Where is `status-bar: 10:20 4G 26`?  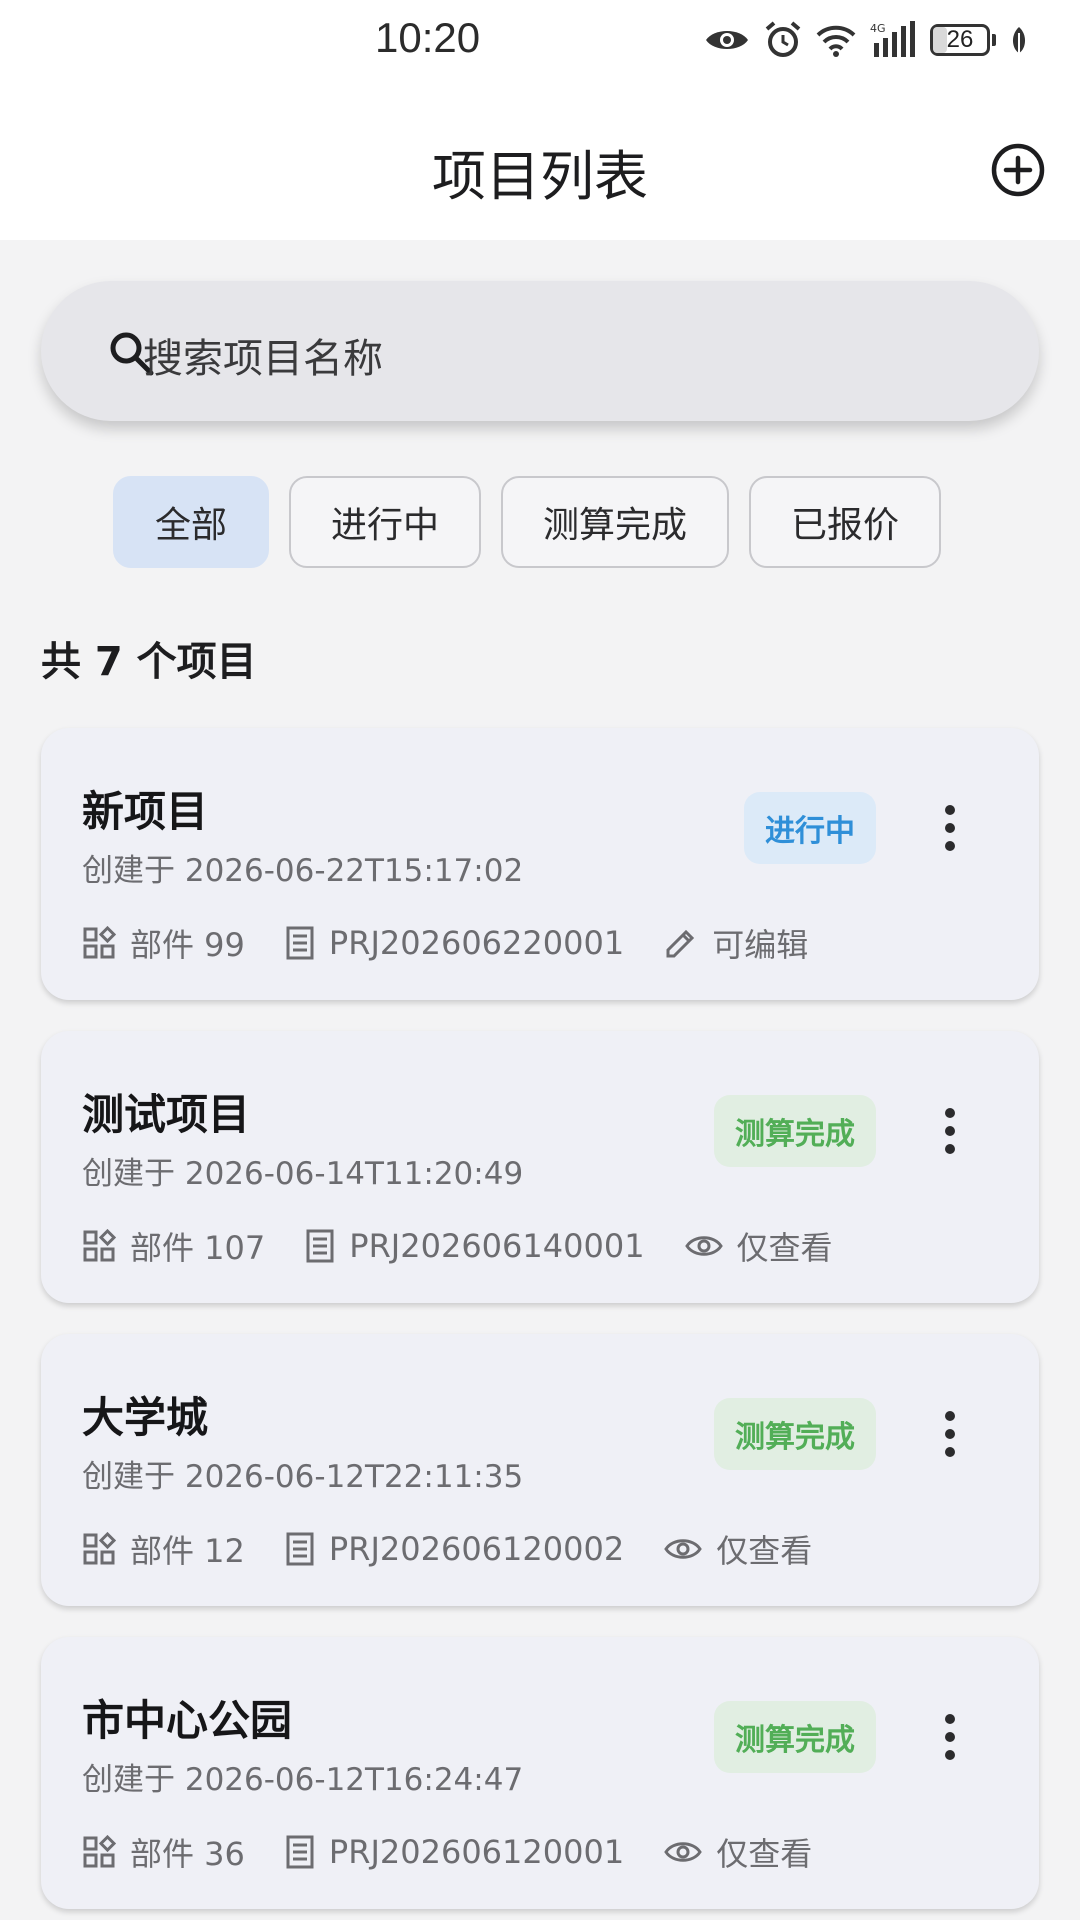 status-bar: 10:20 4G 26 is located at coordinates (540, 42).